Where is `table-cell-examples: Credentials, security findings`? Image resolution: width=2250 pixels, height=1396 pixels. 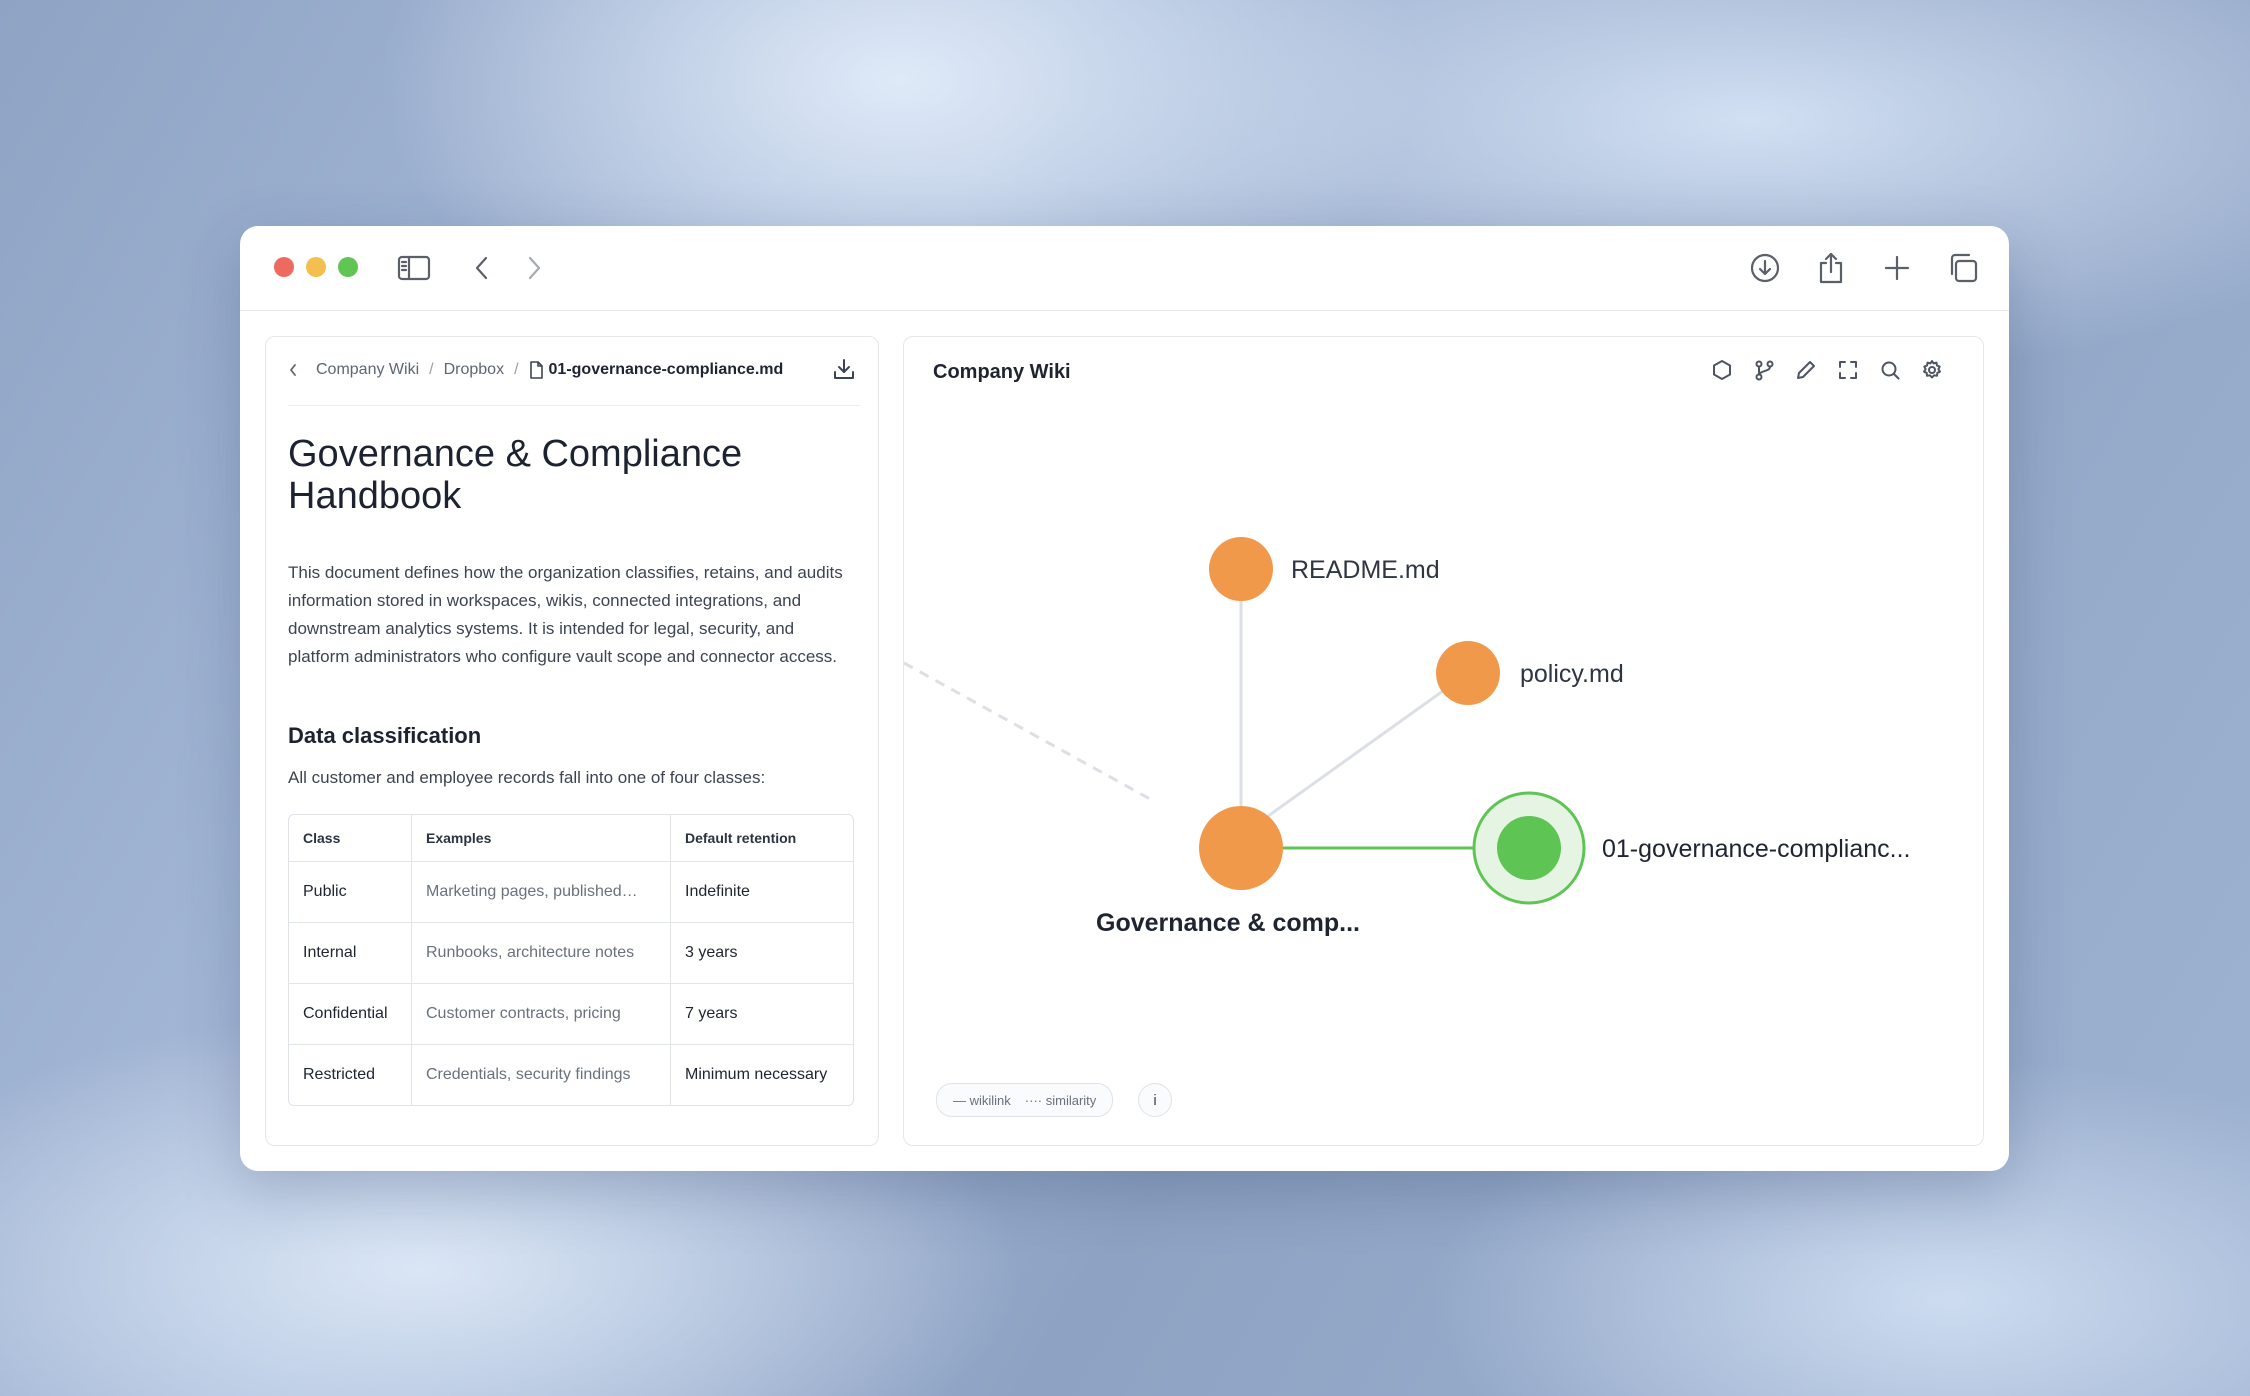 table-cell-examples: Credentials, security findings is located at coordinates (541, 1075).